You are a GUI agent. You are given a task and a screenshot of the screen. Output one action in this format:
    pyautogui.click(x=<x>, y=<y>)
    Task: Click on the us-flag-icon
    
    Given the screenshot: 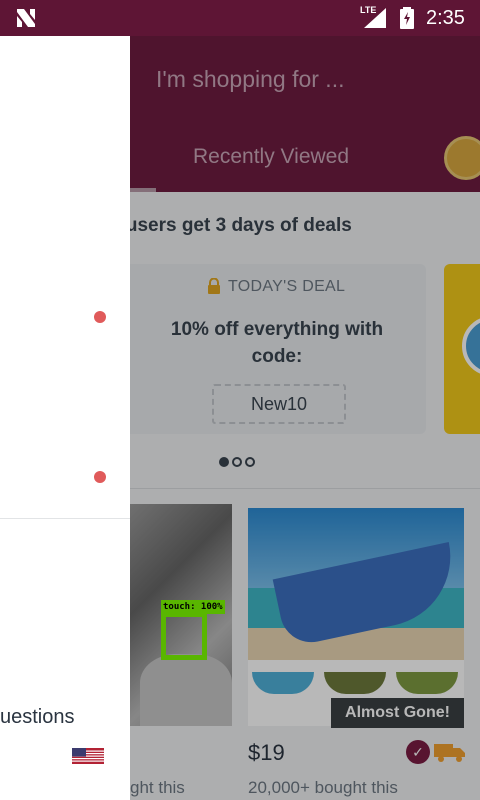 What is the action you would take?
    pyautogui.click(x=88, y=756)
    